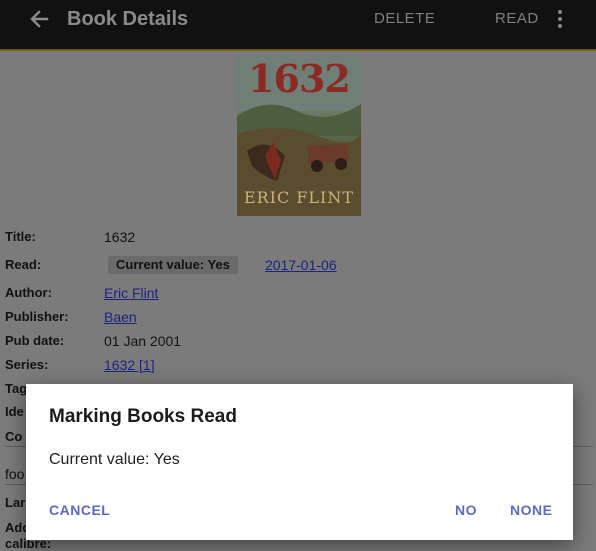 Image resolution: width=596 pixels, height=551 pixels. What do you see at coordinates (466, 510) in the screenshot?
I see `no-button: NO` at bounding box center [466, 510].